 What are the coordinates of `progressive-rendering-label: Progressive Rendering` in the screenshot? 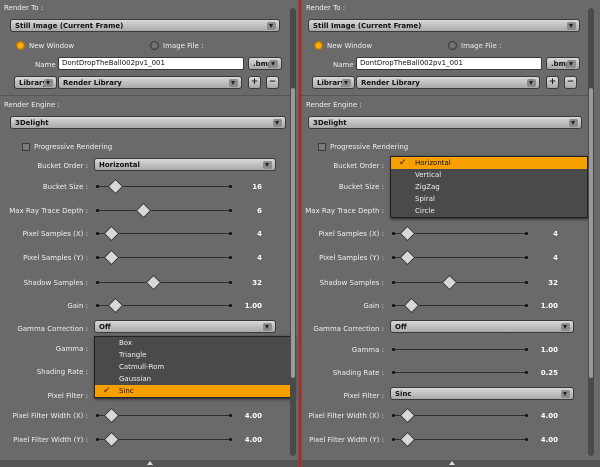 It's located at (369, 147).